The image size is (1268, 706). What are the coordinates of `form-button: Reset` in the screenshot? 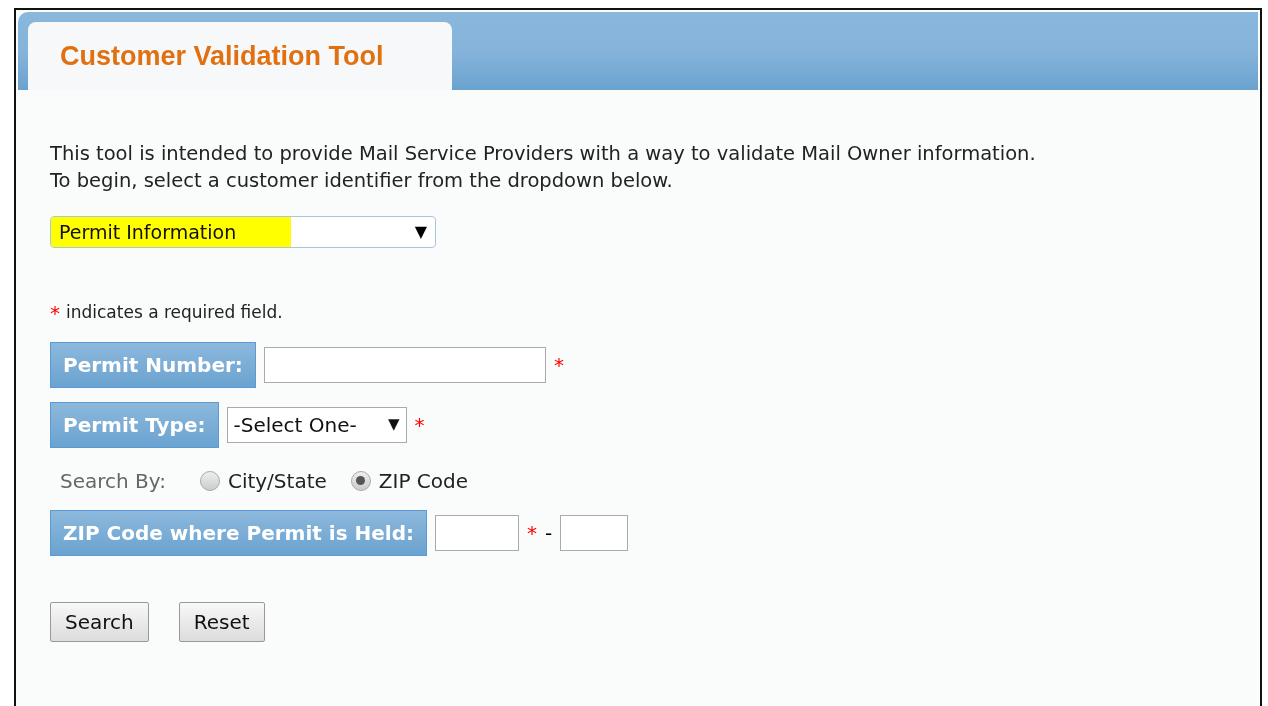 It's located at (221, 621).